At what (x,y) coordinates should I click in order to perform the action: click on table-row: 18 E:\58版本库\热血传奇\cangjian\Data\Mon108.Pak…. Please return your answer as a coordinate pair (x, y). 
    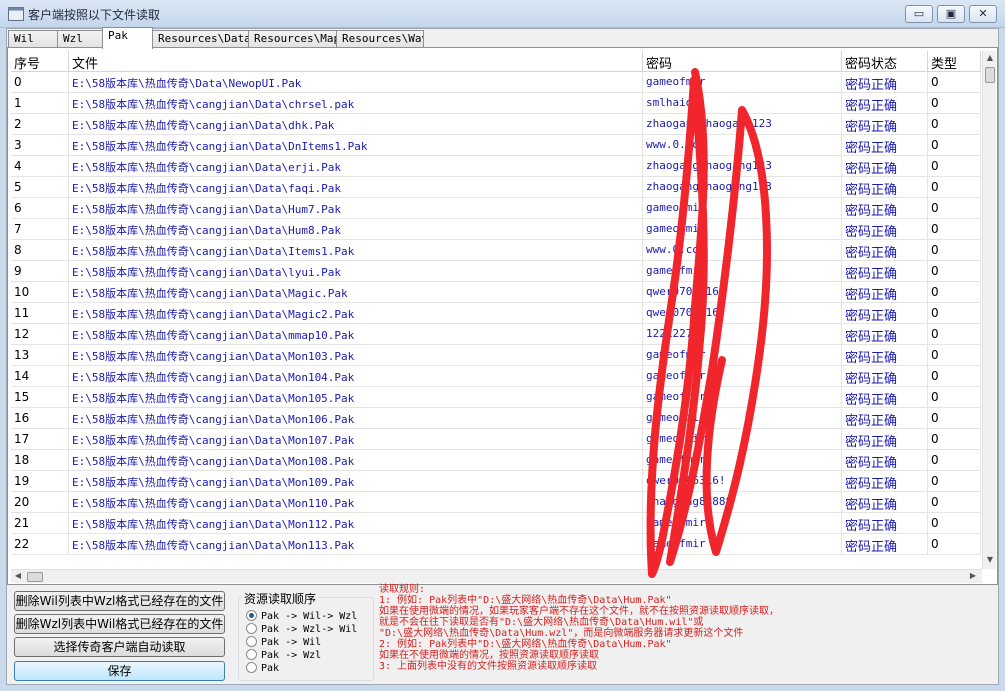
    Looking at the image, I should click on (496, 460).